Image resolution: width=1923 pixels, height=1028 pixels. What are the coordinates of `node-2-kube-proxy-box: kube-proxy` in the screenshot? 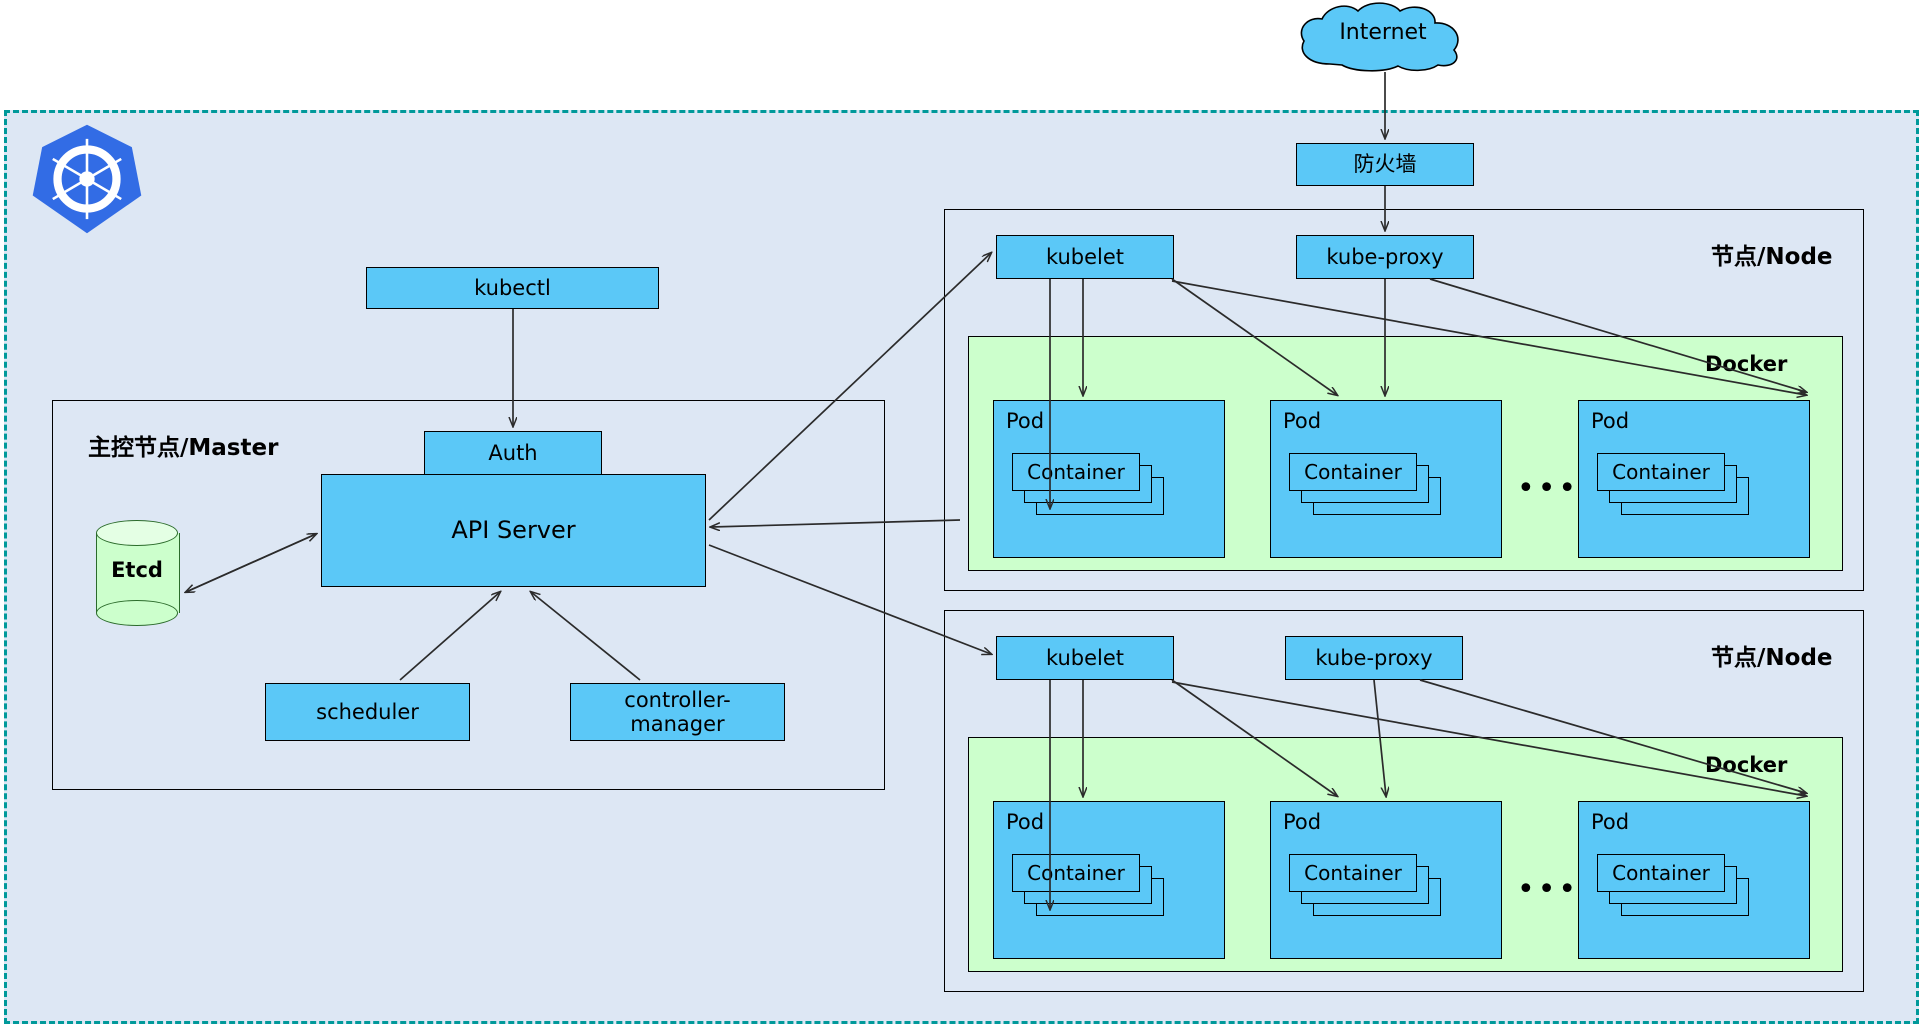 It's located at (1374, 658).